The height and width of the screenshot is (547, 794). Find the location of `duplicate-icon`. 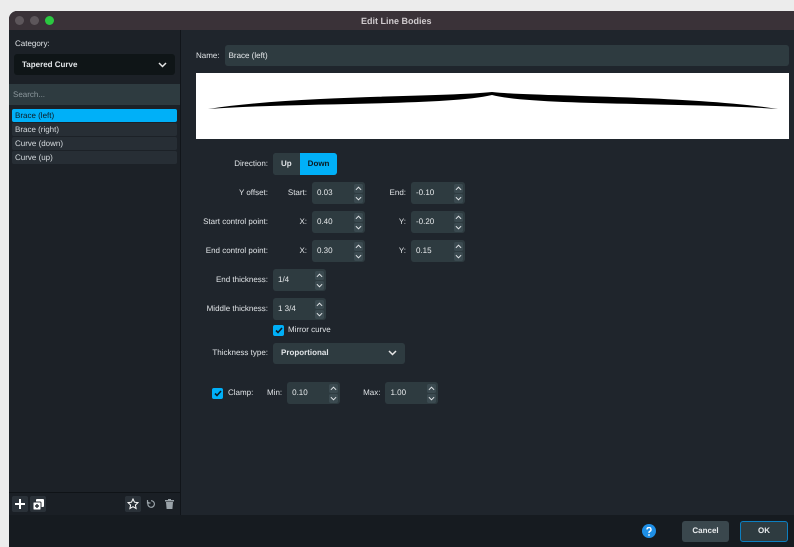

duplicate-icon is located at coordinates (38, 504).